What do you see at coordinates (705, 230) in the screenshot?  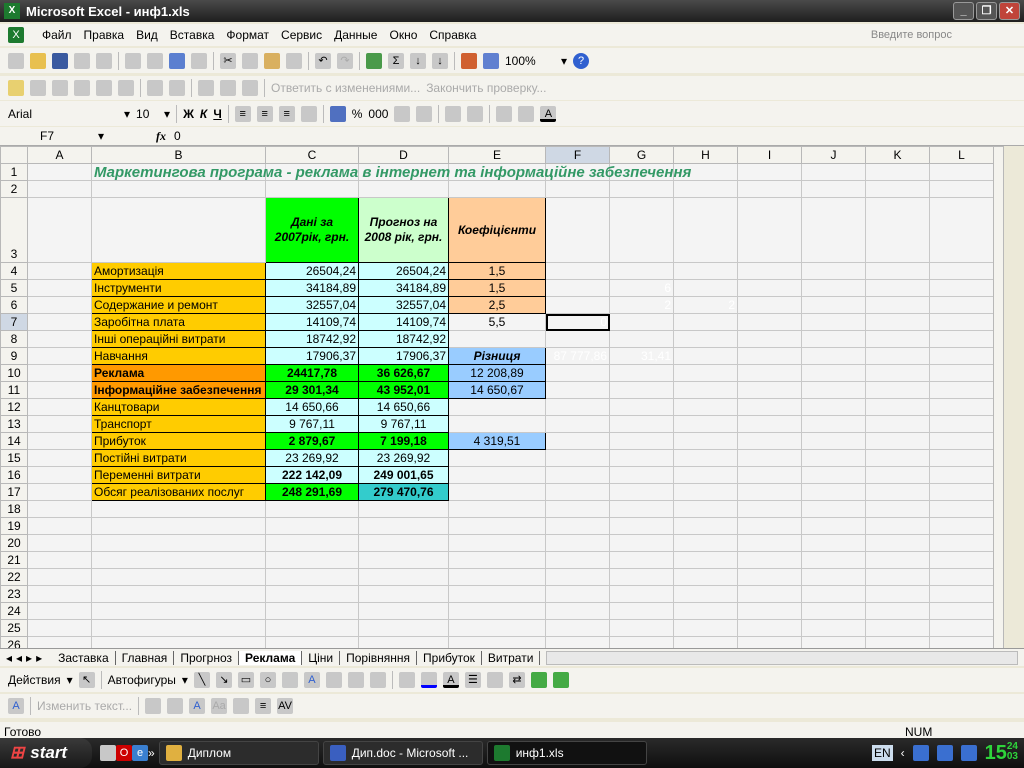 I see `cell-H3` at bounding box center [705, 230].